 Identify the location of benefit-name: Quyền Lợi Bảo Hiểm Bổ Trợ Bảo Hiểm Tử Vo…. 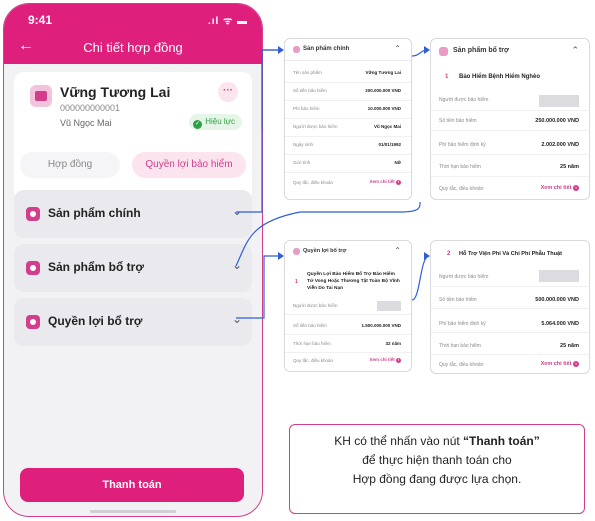
(353, 281).